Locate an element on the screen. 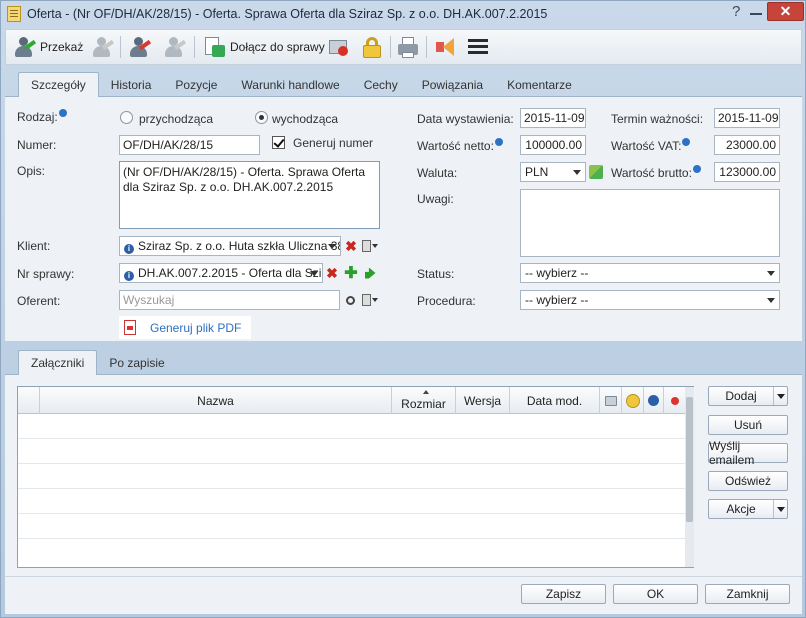 The width and height of the screenshot is (806, 618). column-rozmiar: Rozmiar is located at coordinates (424, 400).